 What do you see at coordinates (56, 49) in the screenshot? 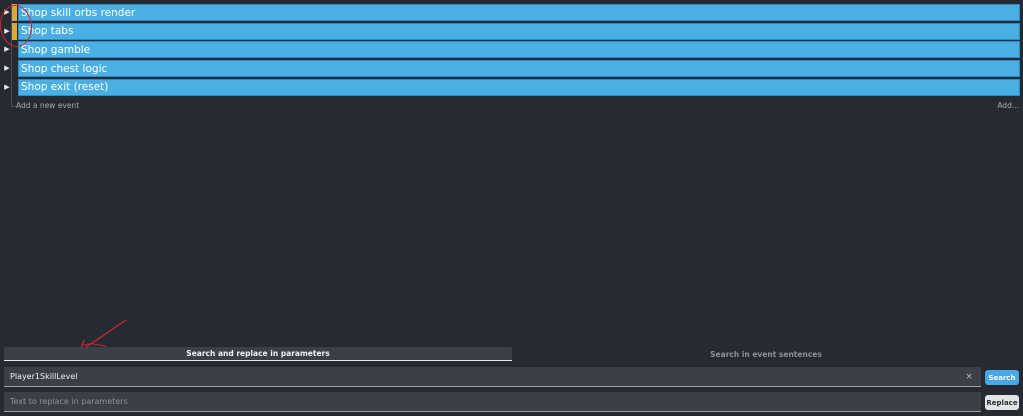
I see `event-title: Shop gamble` at bounding box center [56, 49].